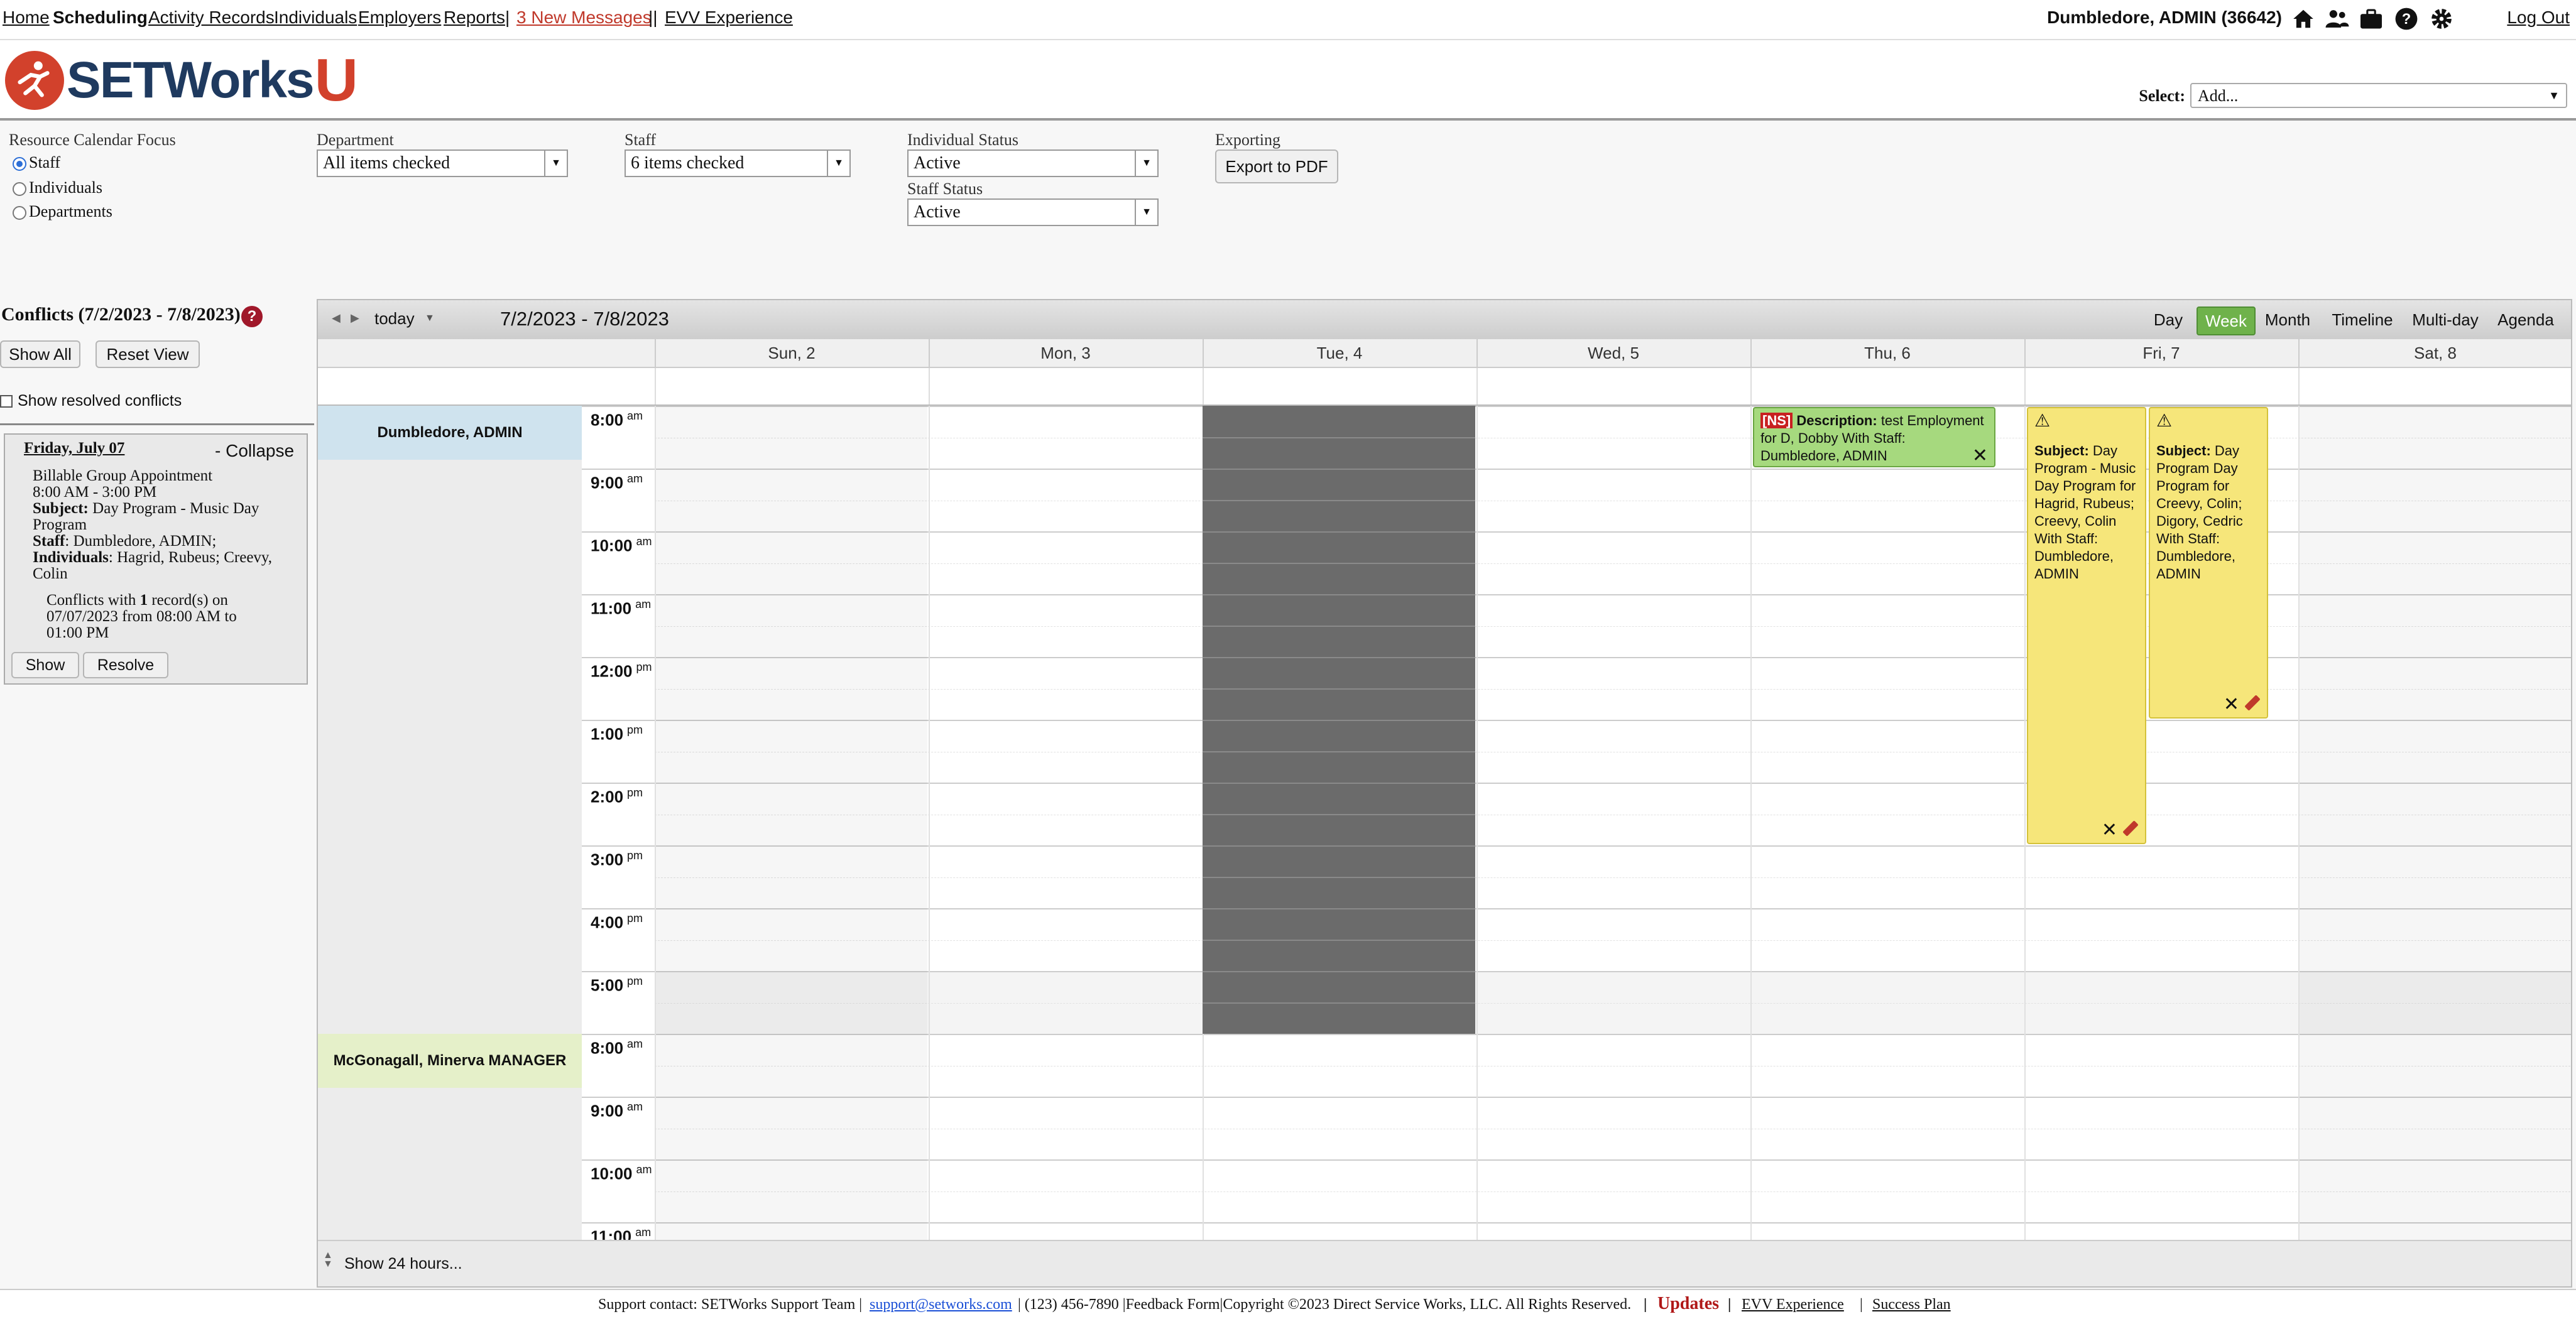 Image resolution: width=2576 pixels, height=1324 pixels. I want to click on briefcase-icon, so click(2371, 19).